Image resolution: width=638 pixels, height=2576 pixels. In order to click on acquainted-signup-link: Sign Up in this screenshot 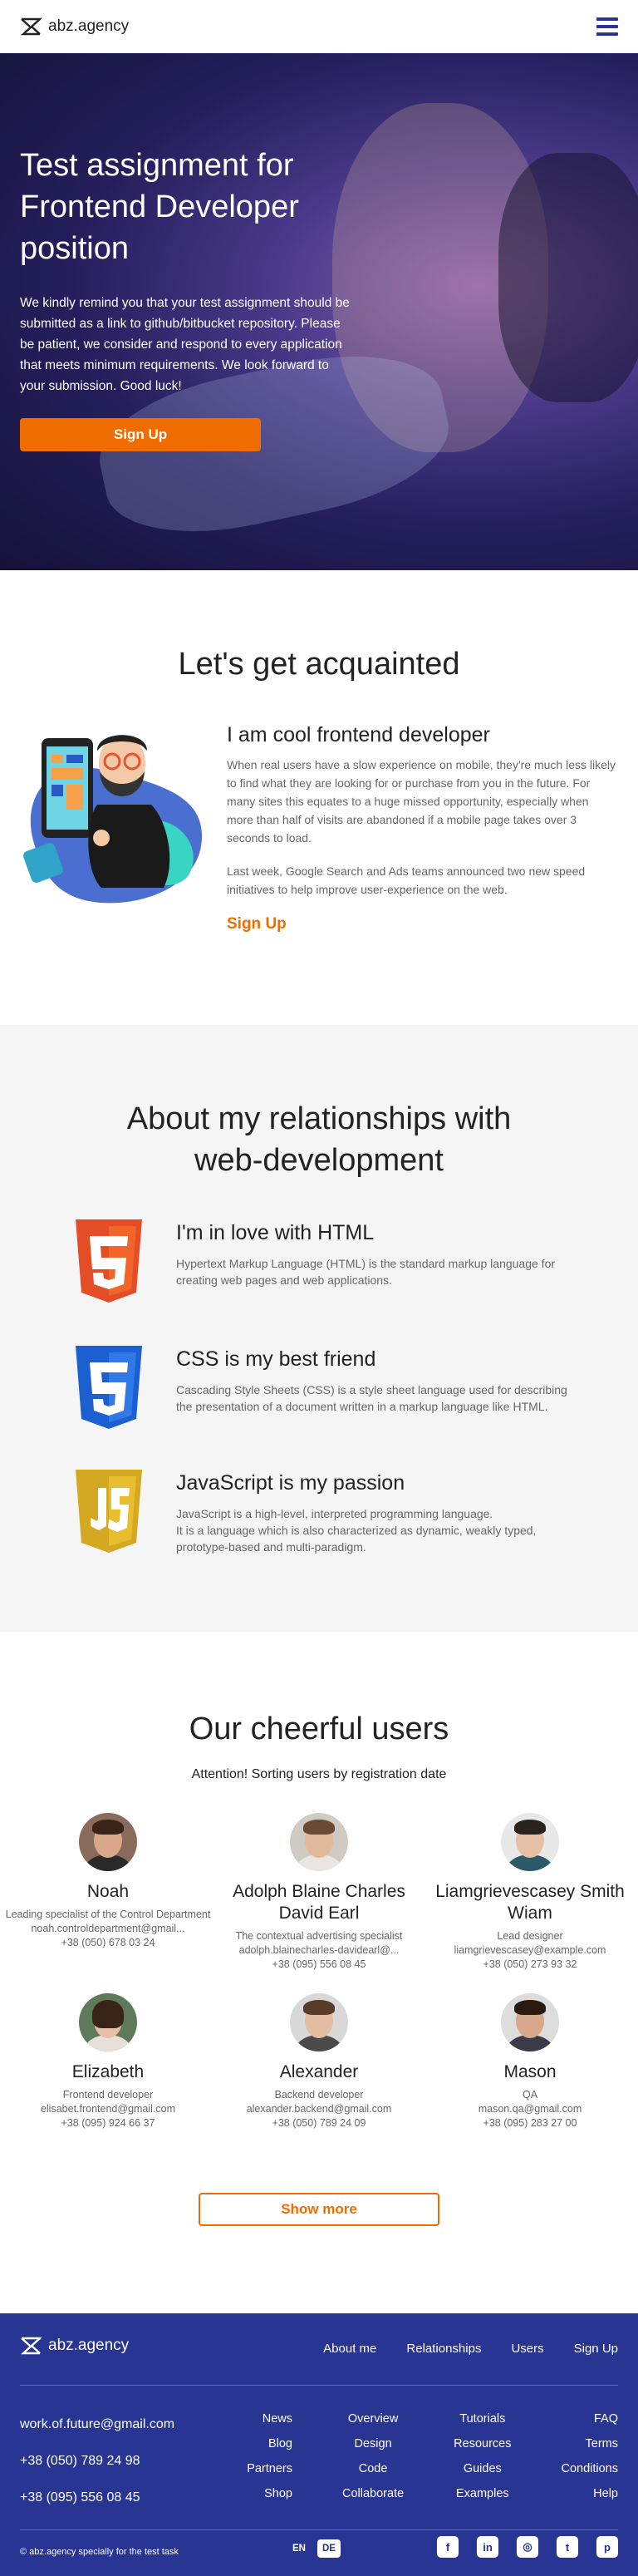, I will do `click(257, 924)`.